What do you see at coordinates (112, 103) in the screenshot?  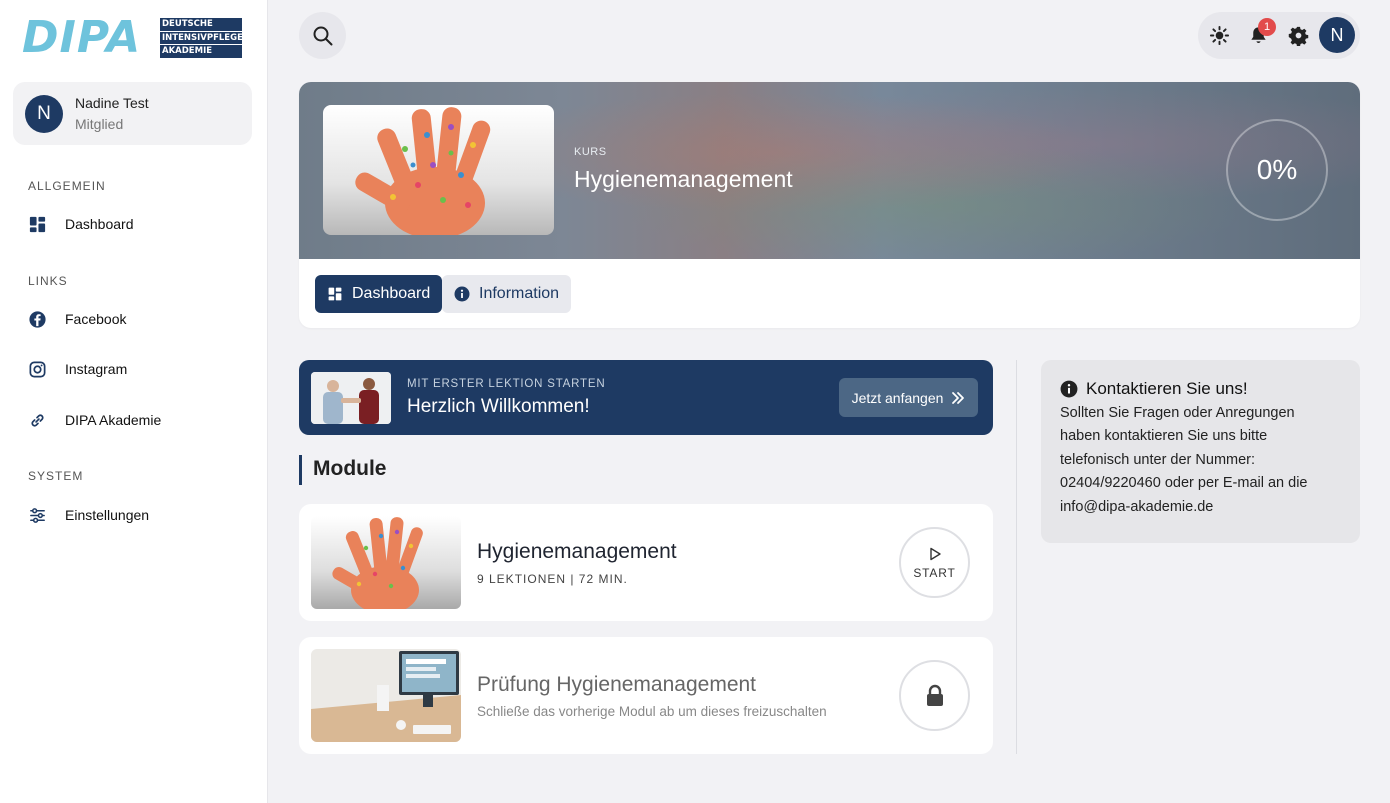 I see `user-name: Nadine Test` at bounding box center [112, 103].